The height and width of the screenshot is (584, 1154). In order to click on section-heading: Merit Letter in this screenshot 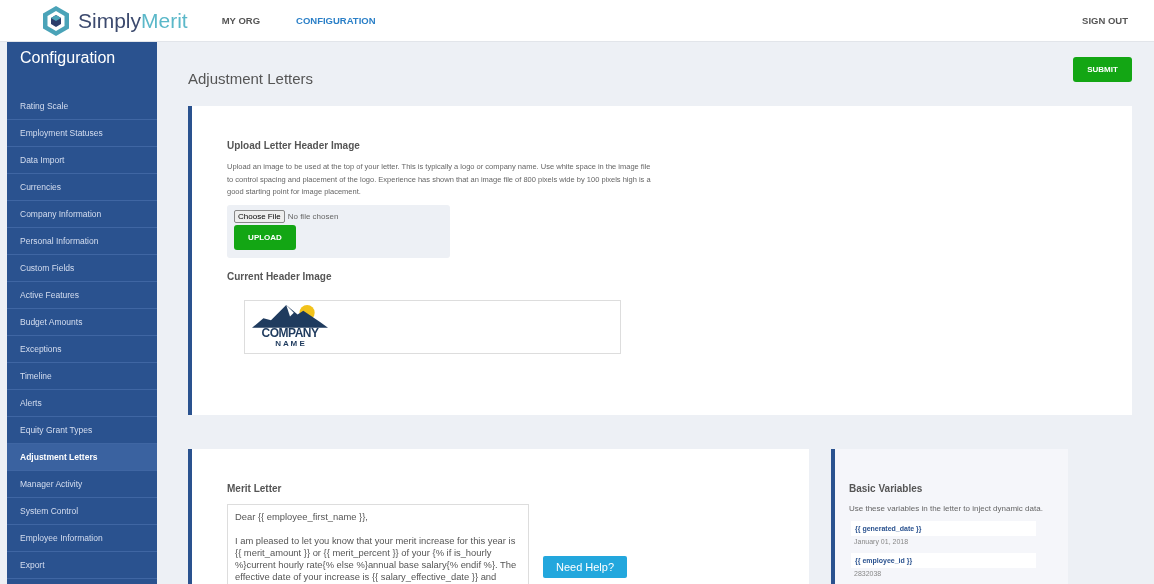, I will do `click(255, 488)`.